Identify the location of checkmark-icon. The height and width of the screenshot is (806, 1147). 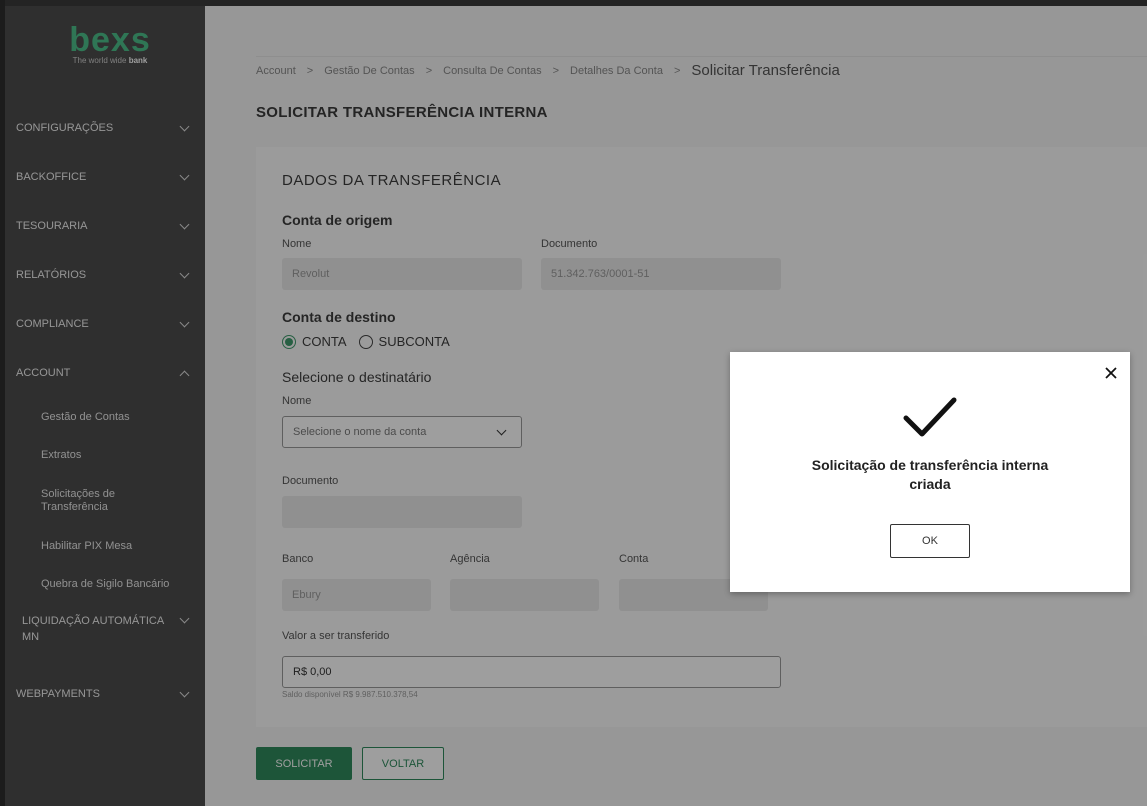
(930, 417).